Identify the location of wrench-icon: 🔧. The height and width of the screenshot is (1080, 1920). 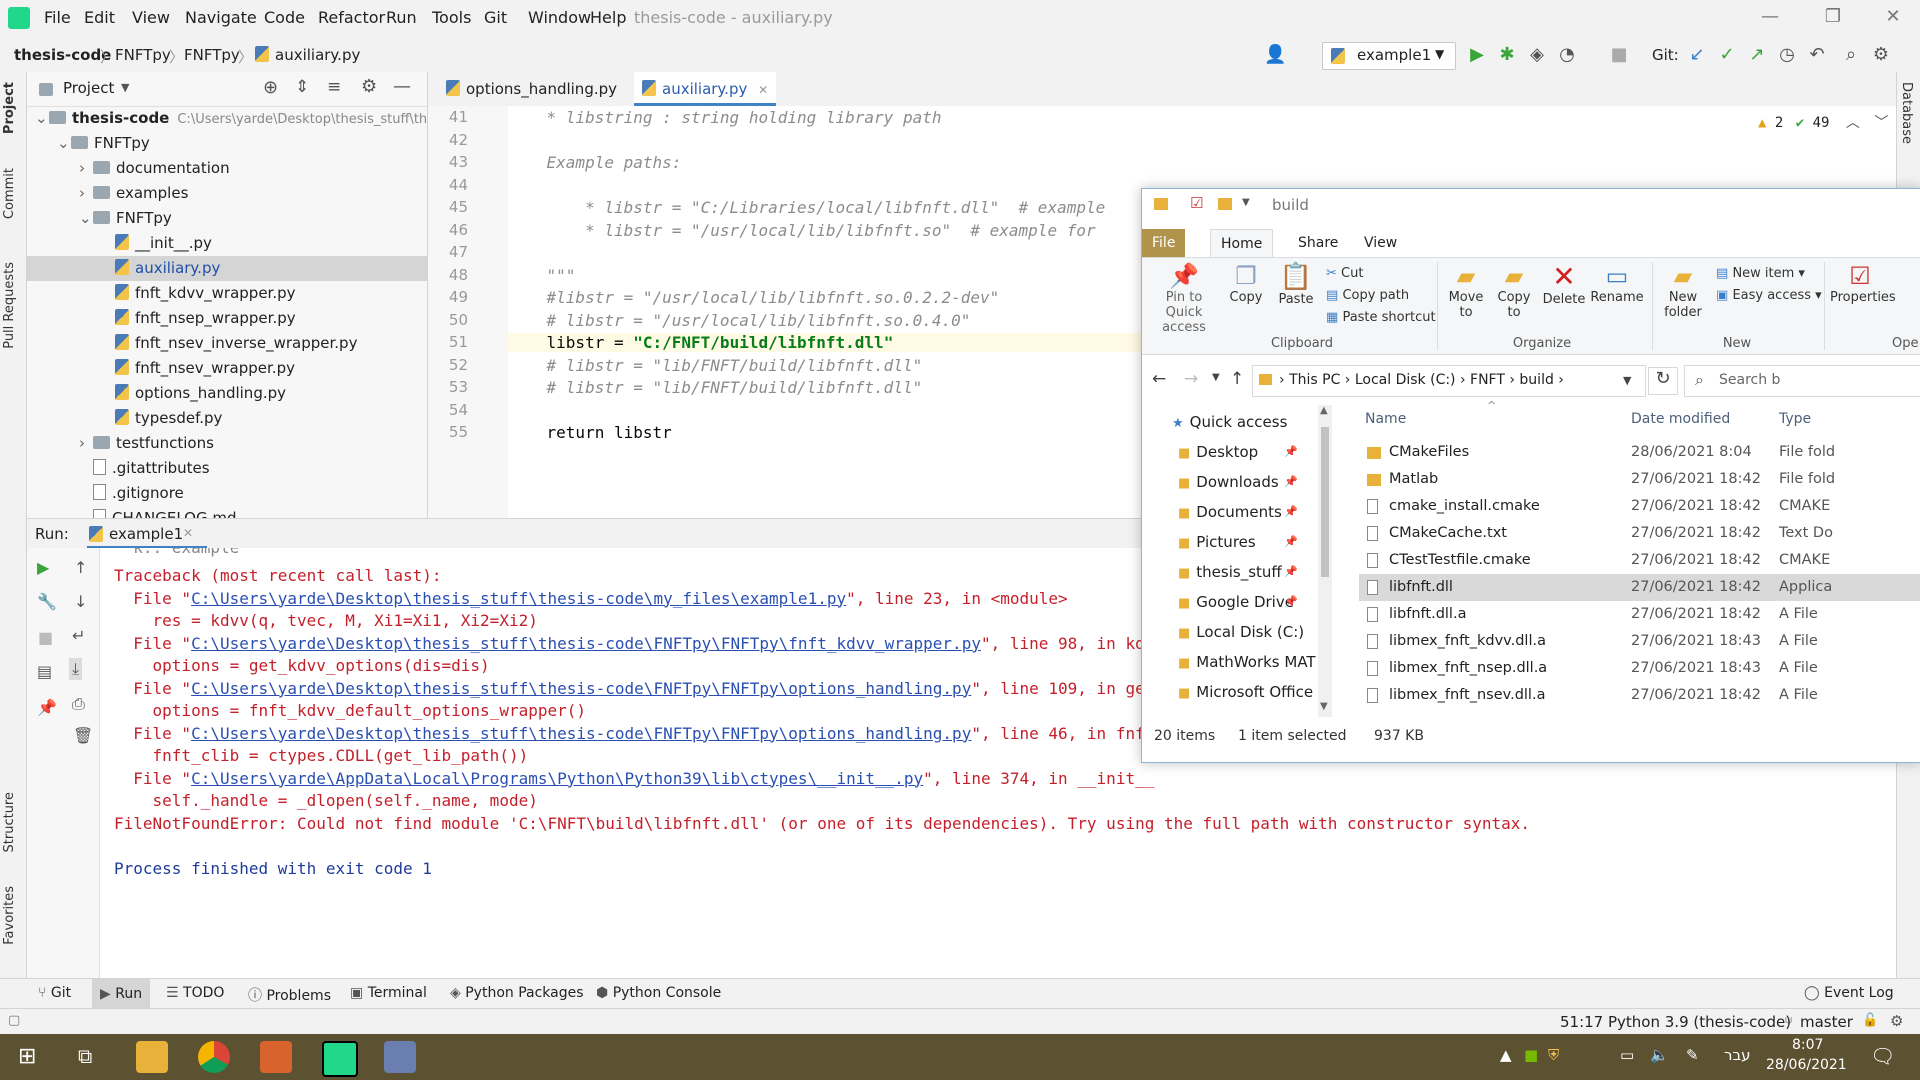
(47, 601).